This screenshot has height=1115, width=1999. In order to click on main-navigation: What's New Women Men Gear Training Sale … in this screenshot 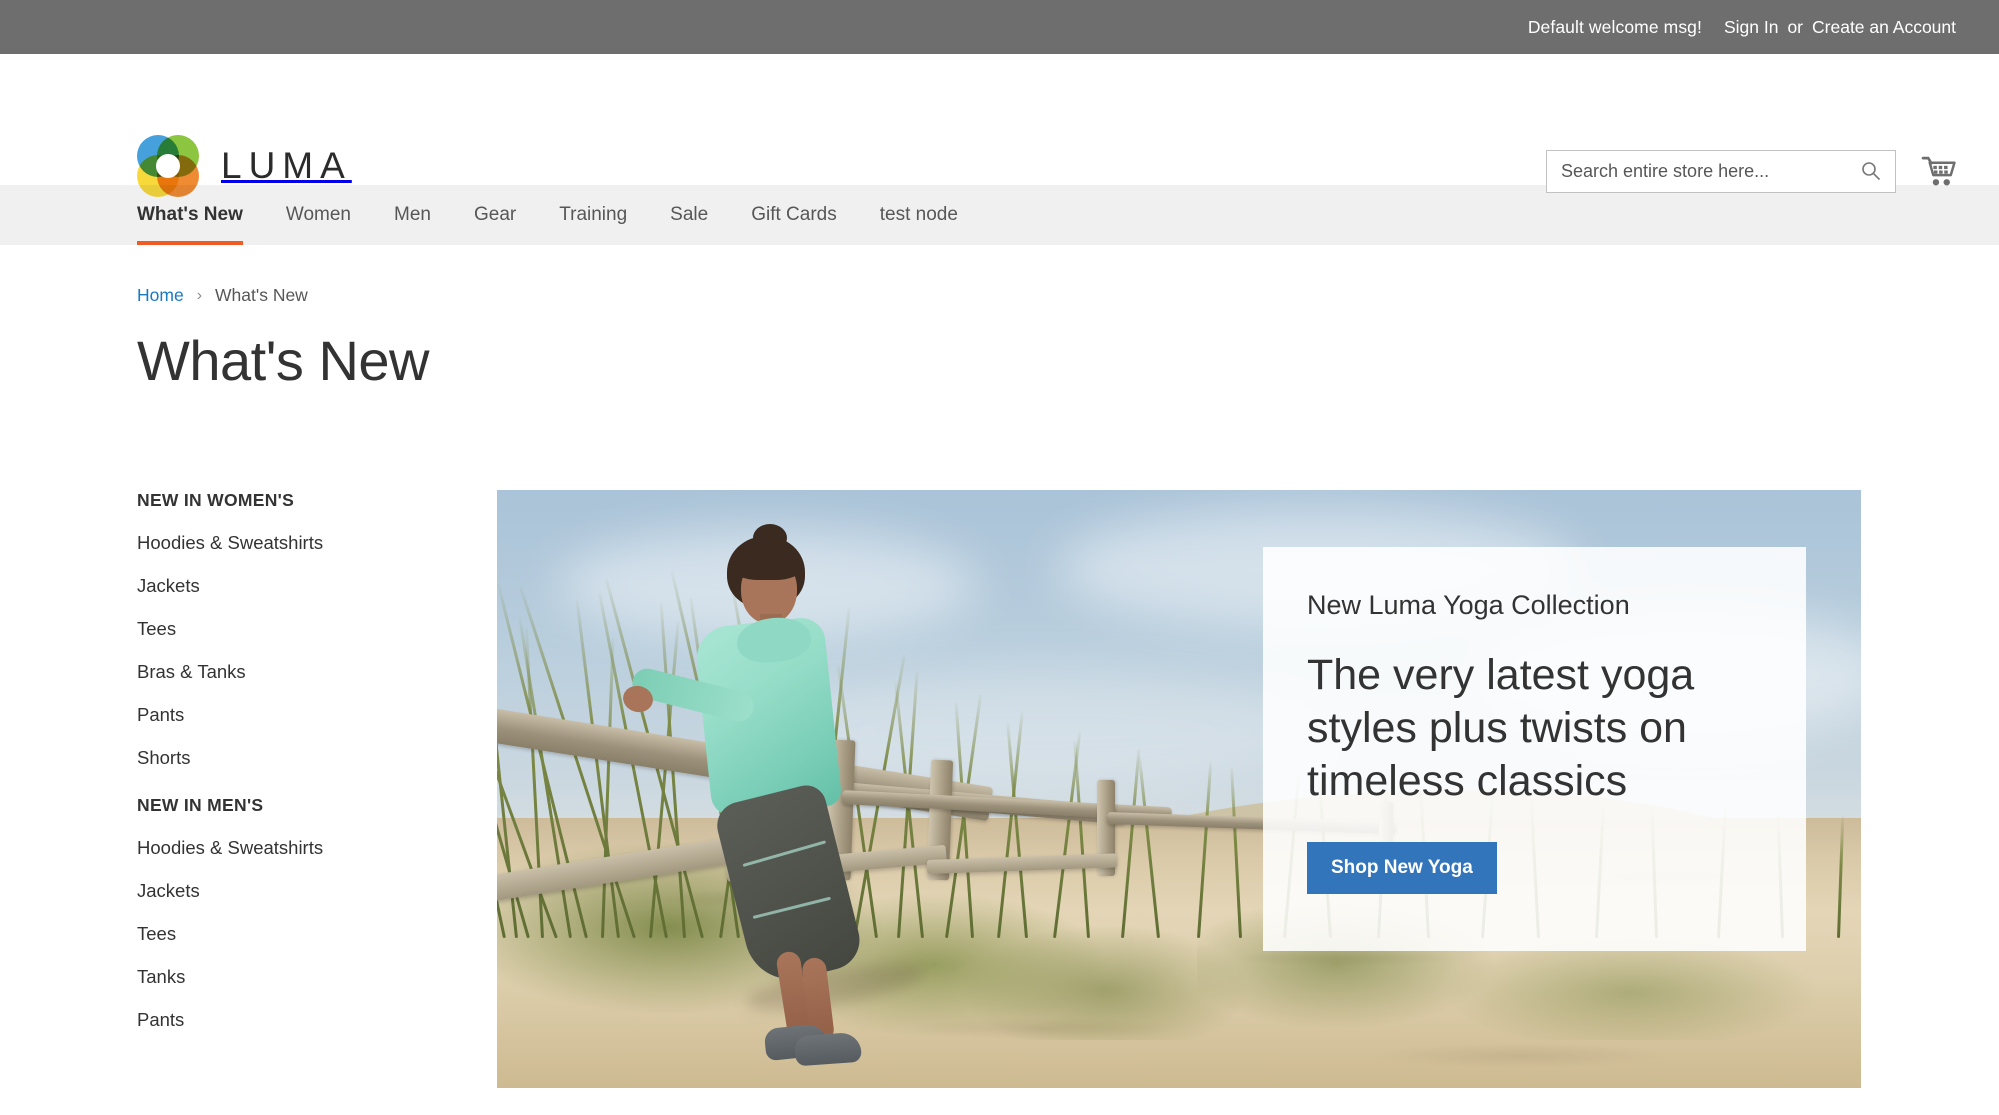, I will do `click(999, 215)`.